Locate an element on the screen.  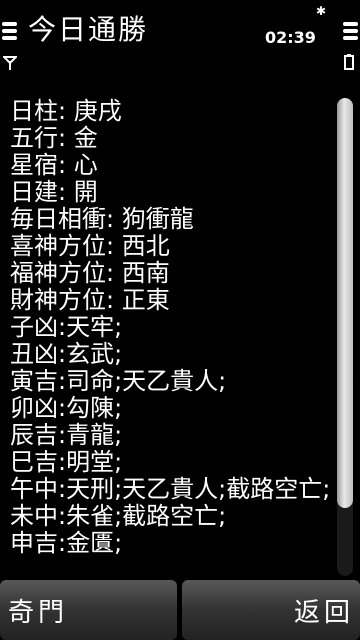
almanac-line: 星宿: 心 is located at coordinates (54, 165).